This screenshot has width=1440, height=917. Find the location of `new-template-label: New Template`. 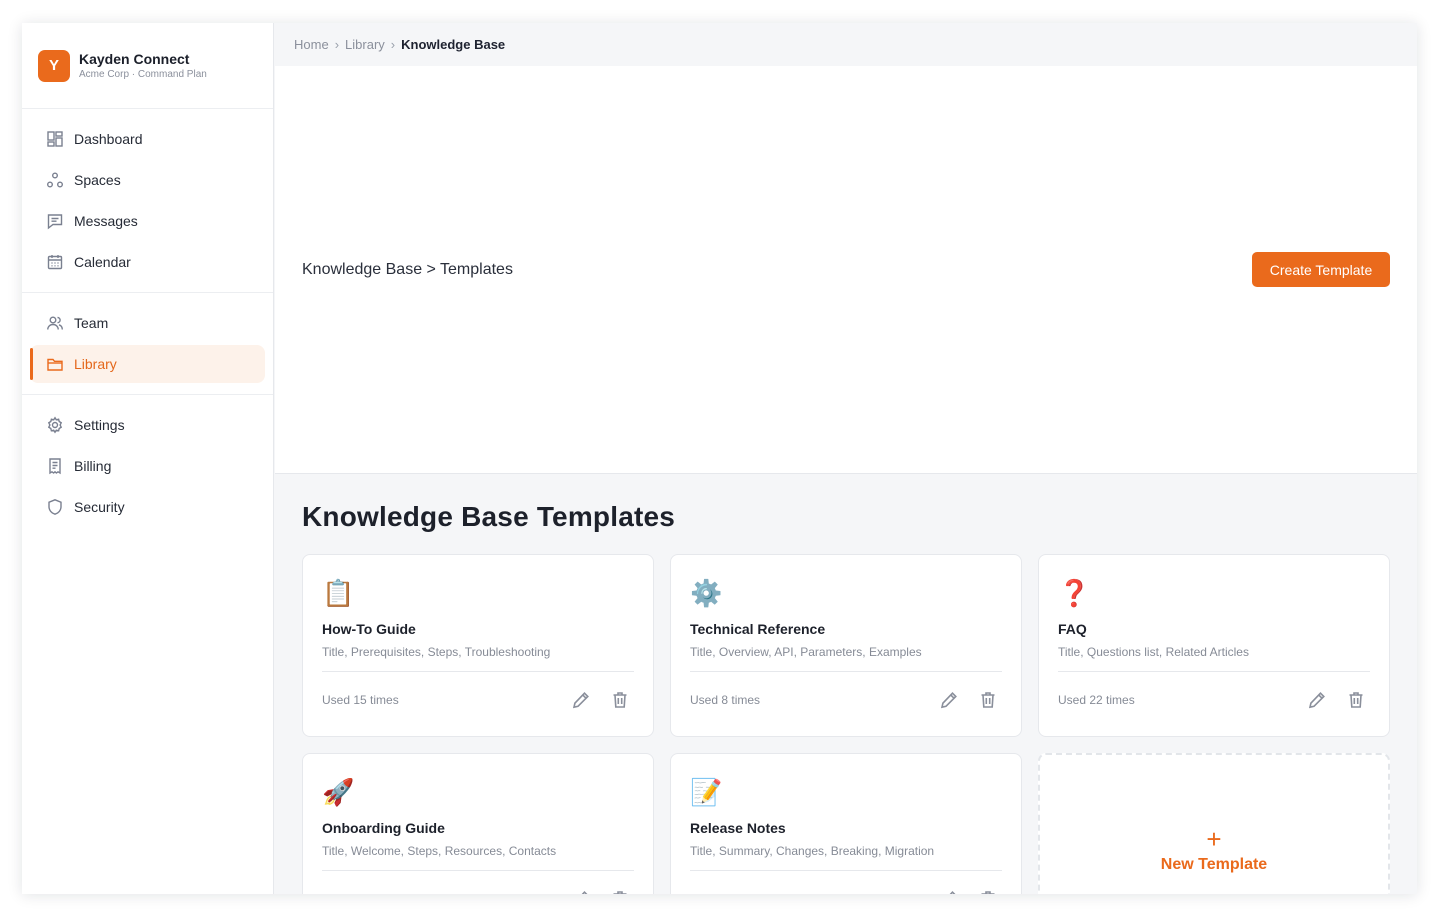

new-template-label: New Template is located at coordinates (1214, 864).